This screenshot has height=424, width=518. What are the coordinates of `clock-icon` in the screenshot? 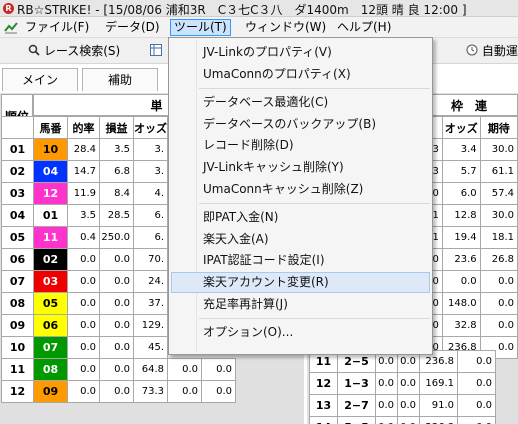 It's located at (472, 50).